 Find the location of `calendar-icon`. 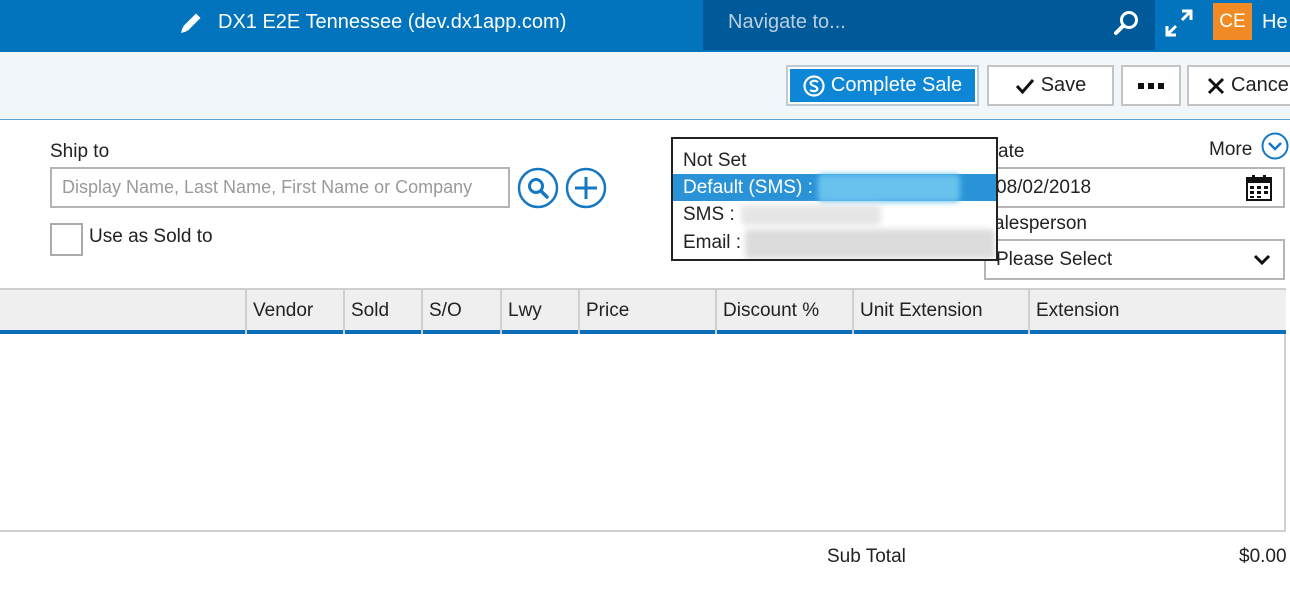

calendar-icon is located at coordinates (1259, 188).